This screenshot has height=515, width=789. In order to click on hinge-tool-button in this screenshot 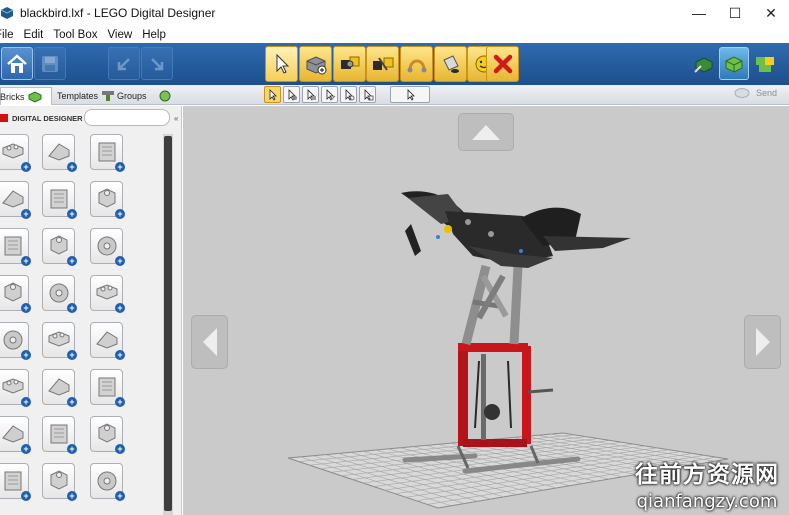, I will do `click(349, 64)`.